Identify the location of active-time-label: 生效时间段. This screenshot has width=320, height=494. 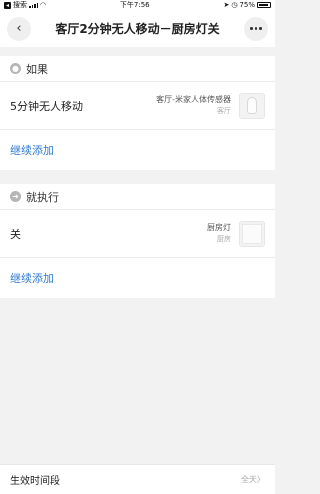
(35, 481).